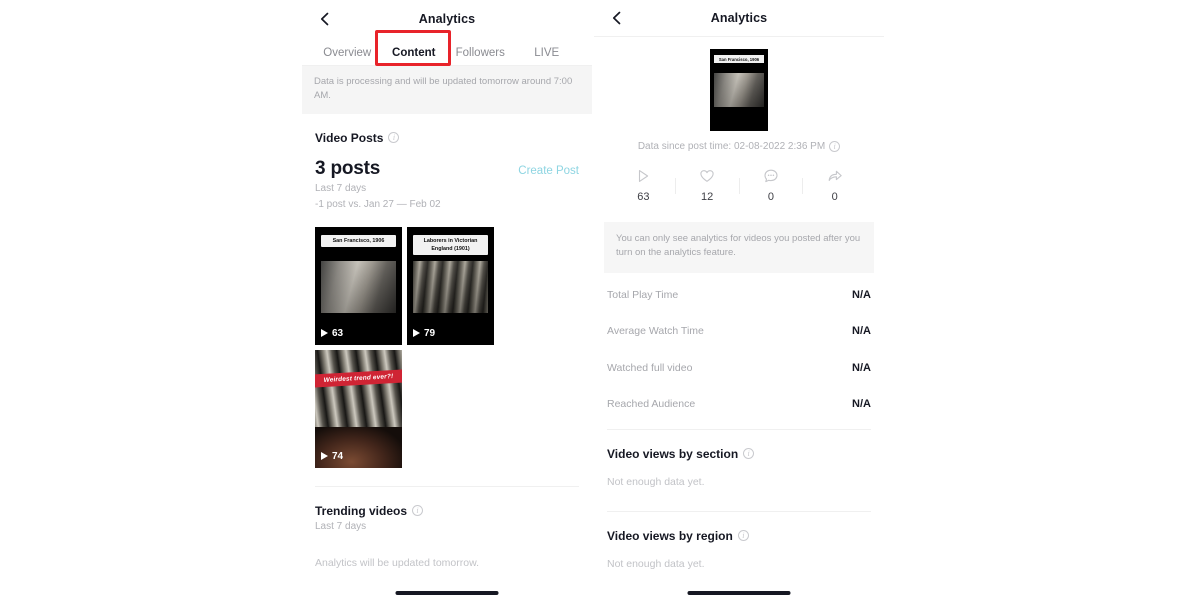 The width and height of the screenshot is (1200, 604). I want to click on metric-label: Average Watch Time, so click(655, 331).